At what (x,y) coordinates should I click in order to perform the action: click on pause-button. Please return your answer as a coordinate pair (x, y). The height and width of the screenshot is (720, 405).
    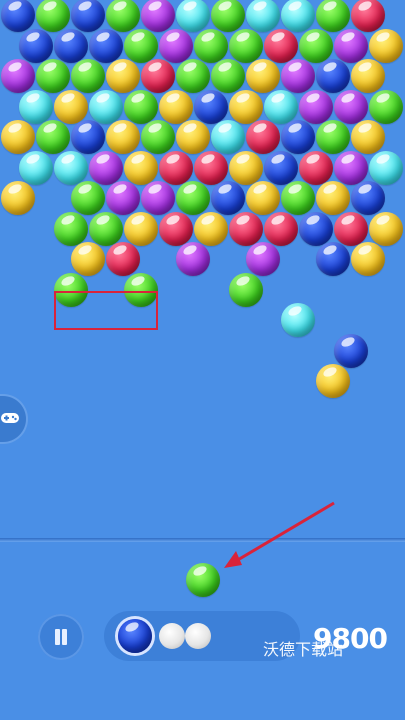
    Looking at the image, I should click on (61, 637).